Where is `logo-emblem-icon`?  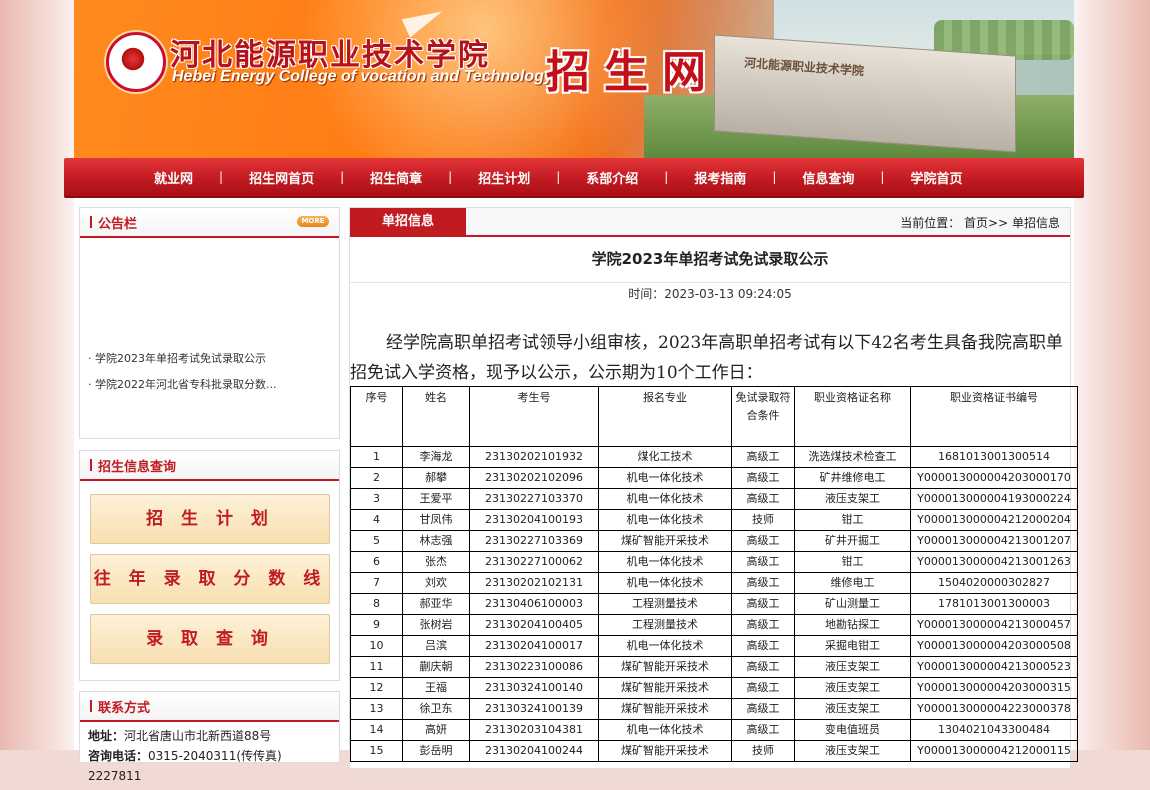 logo-emblem-icon is located at coordinates (133, 59).